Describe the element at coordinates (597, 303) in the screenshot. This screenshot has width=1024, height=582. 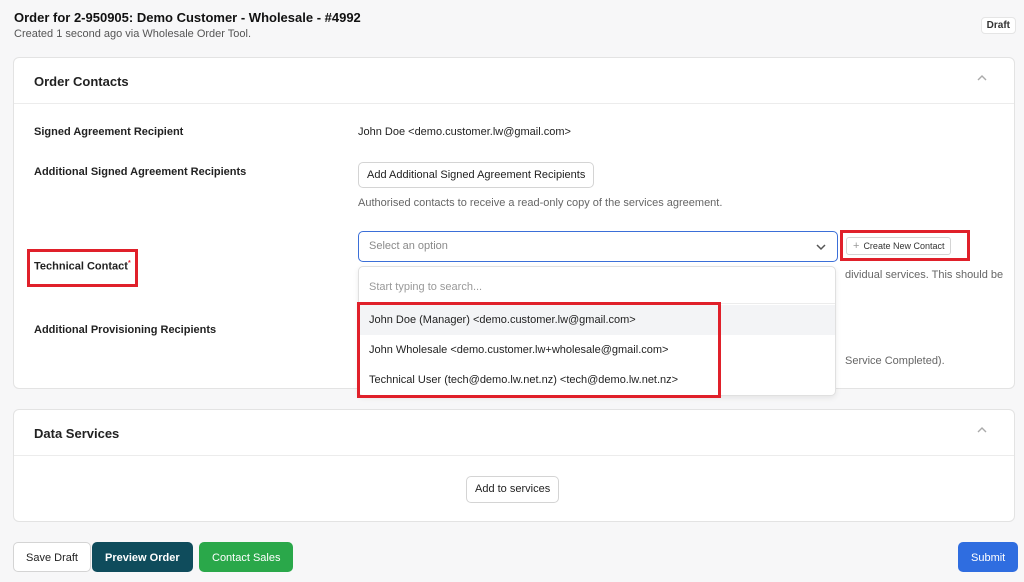
I see `dropdown-divider` at that location.